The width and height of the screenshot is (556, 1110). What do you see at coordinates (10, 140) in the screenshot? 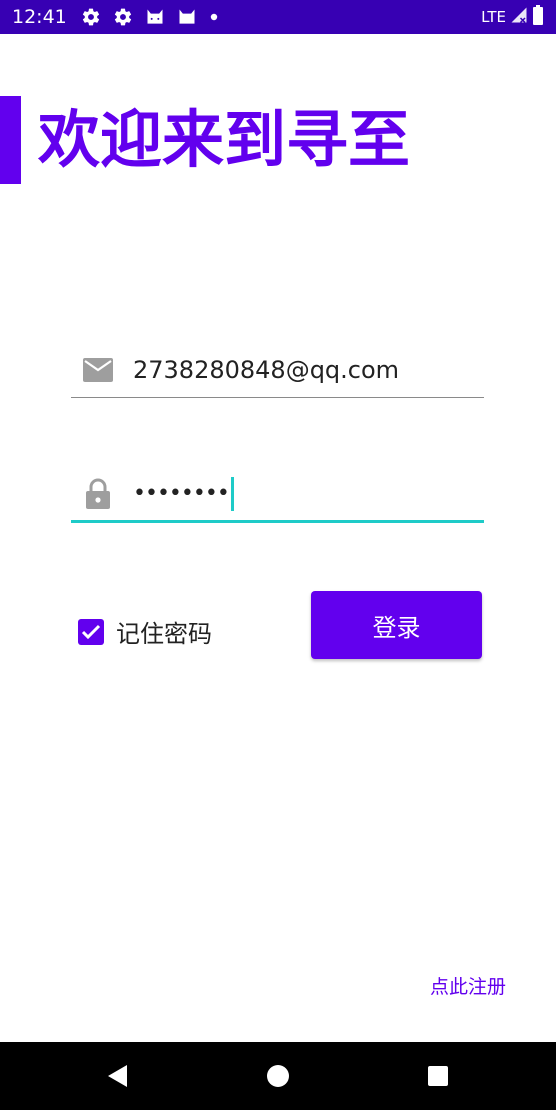
I see `title-accent-bar` at bounding box center [10, 140].